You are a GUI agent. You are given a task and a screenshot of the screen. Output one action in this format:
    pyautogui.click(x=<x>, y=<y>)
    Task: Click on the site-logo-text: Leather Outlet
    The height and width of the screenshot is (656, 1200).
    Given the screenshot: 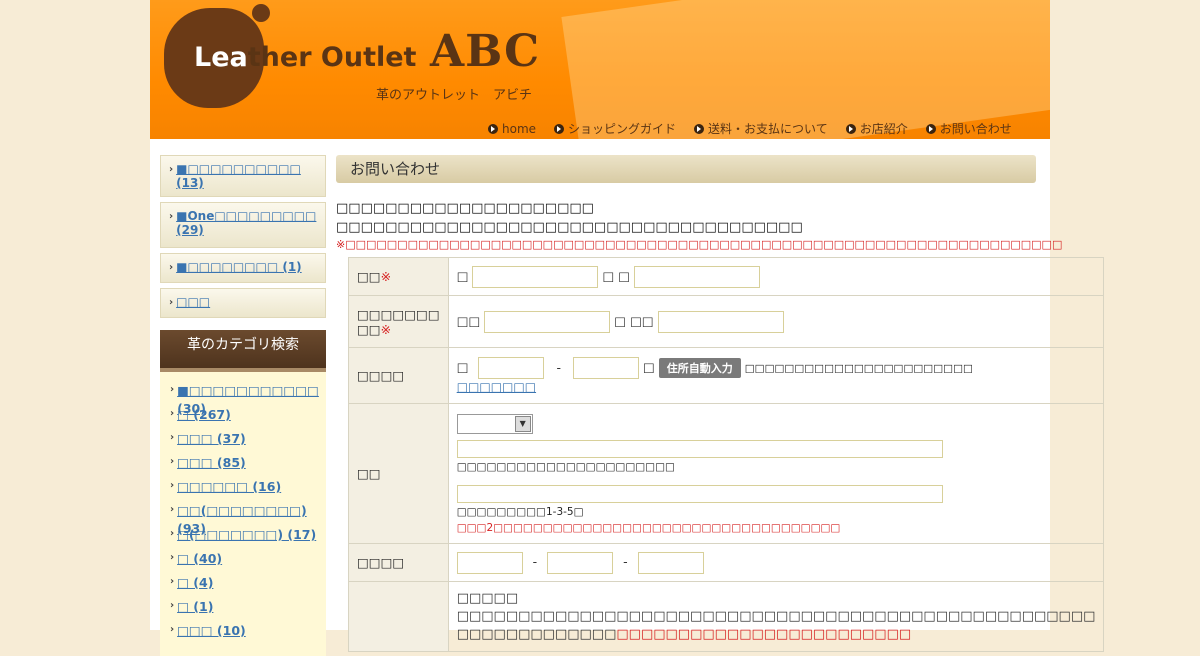 What is the action you would take?
    pyautogui.click(x=305, y=57)
    